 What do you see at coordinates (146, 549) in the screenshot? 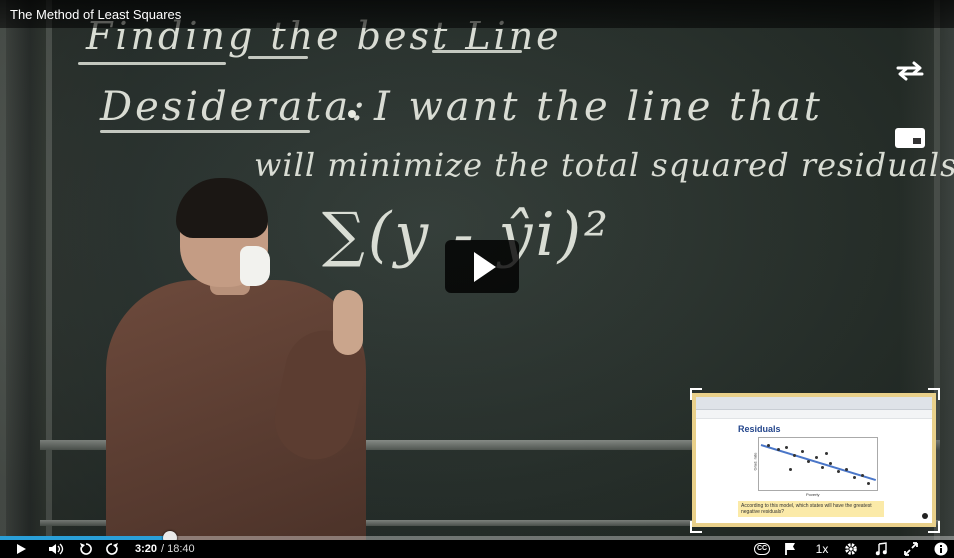
I see `current-time: 3:20` at bounding box center [146, 549].